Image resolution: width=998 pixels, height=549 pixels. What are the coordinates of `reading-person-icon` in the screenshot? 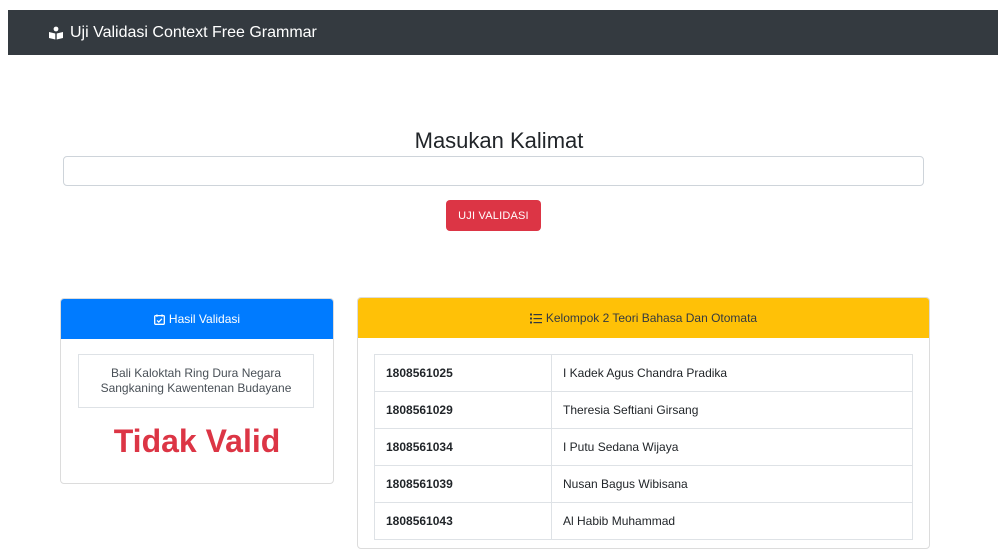 It's located at (56, 32).